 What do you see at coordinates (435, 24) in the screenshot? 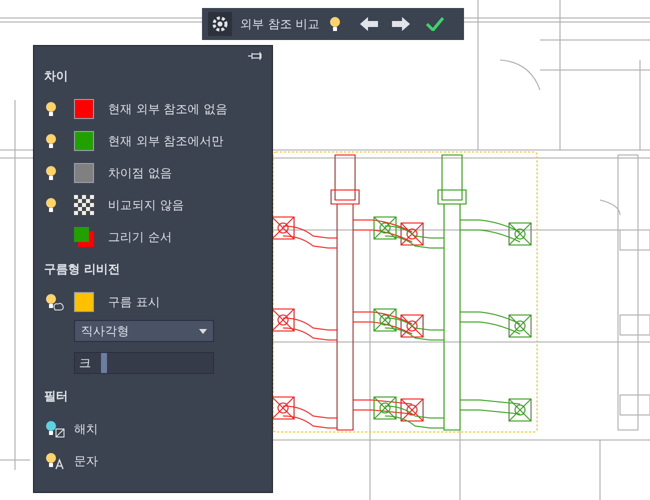
I see `check-icon` at bounding box center [435, 24].